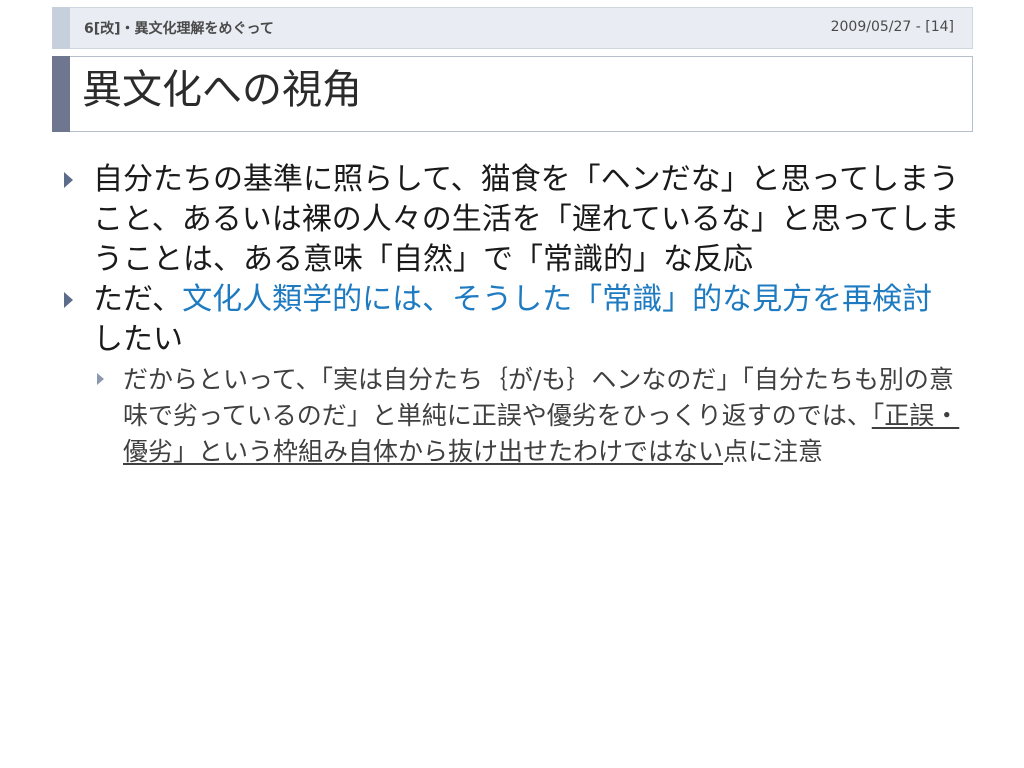 This screenshot has height=768, width=1024. Describe the element at coordinates (179, 29) in the screenshot. I see `lecture-title: 6[改]・異文化理解をめぐって` at that location.